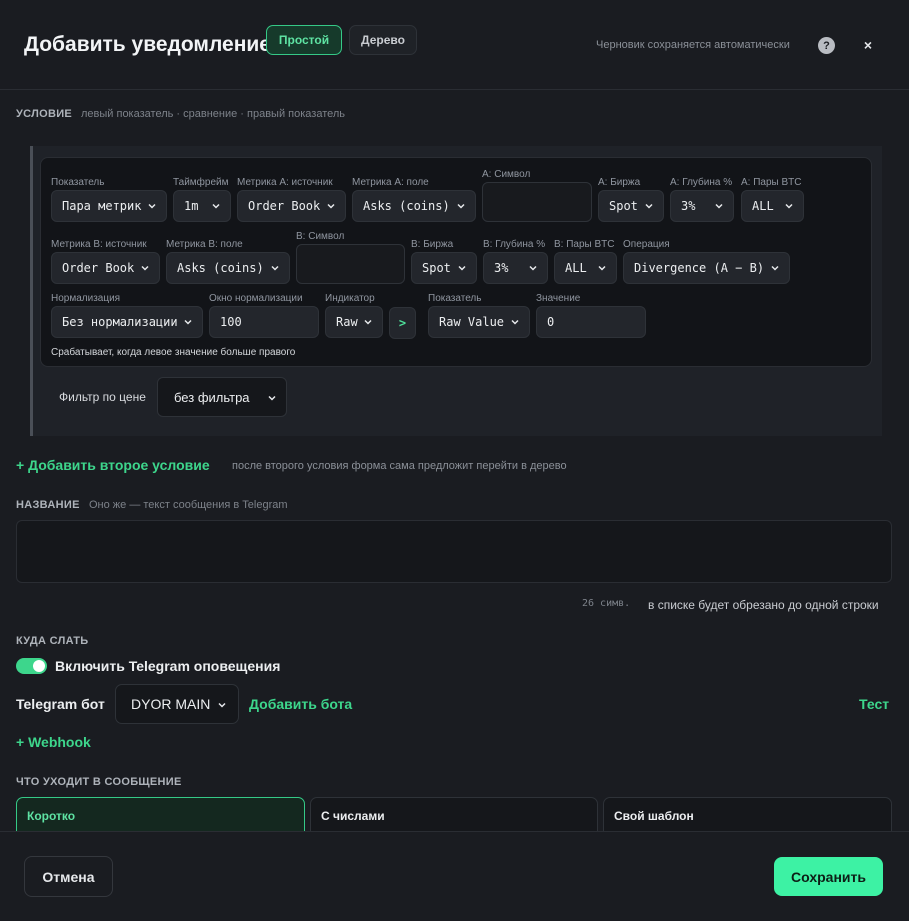 This screenshot has width=909, height=921. Describe the element at coordinates (285, 182) in the screenshot. I see `field-label-metric-a-source: Метрика A: источник` at that location.